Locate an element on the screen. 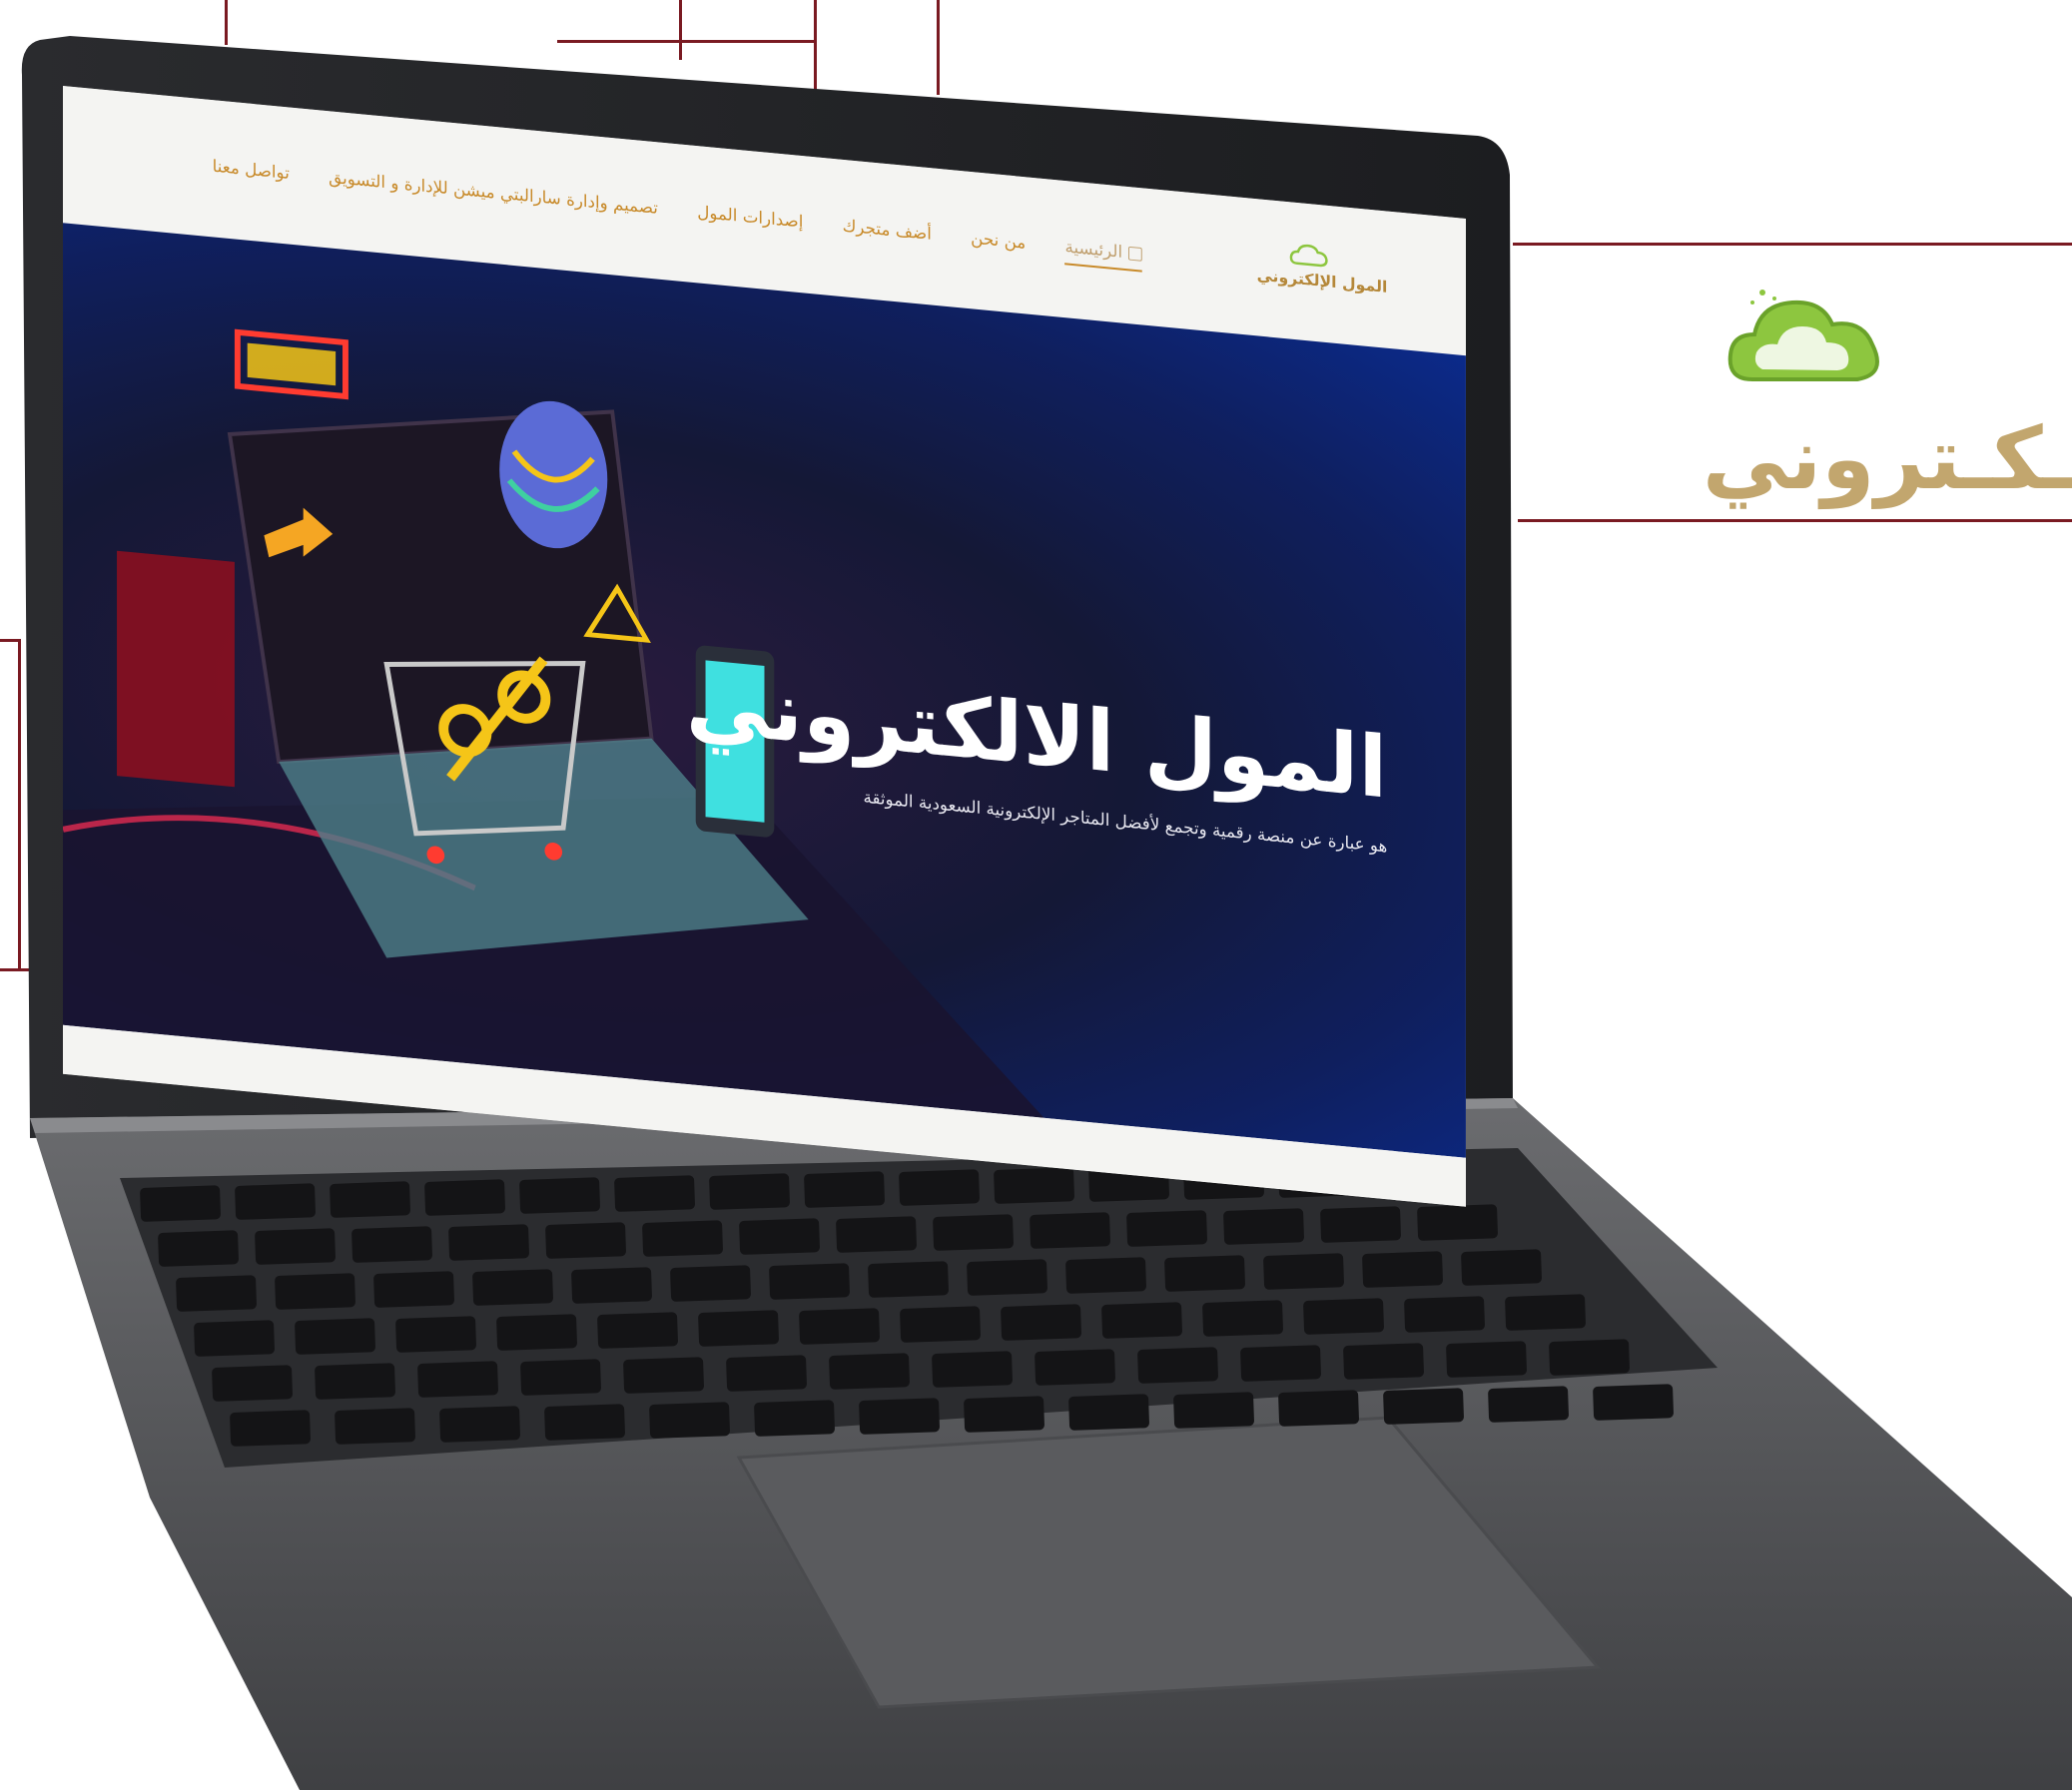 The image size is (2072, 1790). home-icon is located at coordinates (1134, 254).